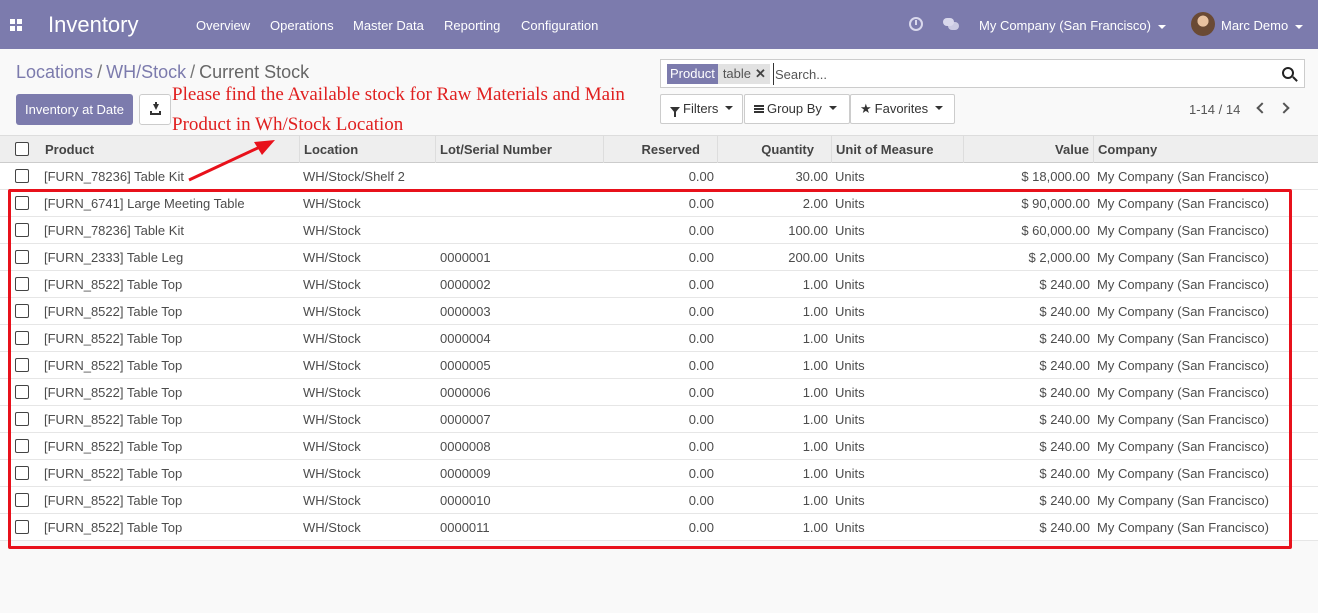  What do you see at coordinates (54, 72) in the screenshot?
I see `breadcrumb-locations: Locations` at bounding box center [54, 72].